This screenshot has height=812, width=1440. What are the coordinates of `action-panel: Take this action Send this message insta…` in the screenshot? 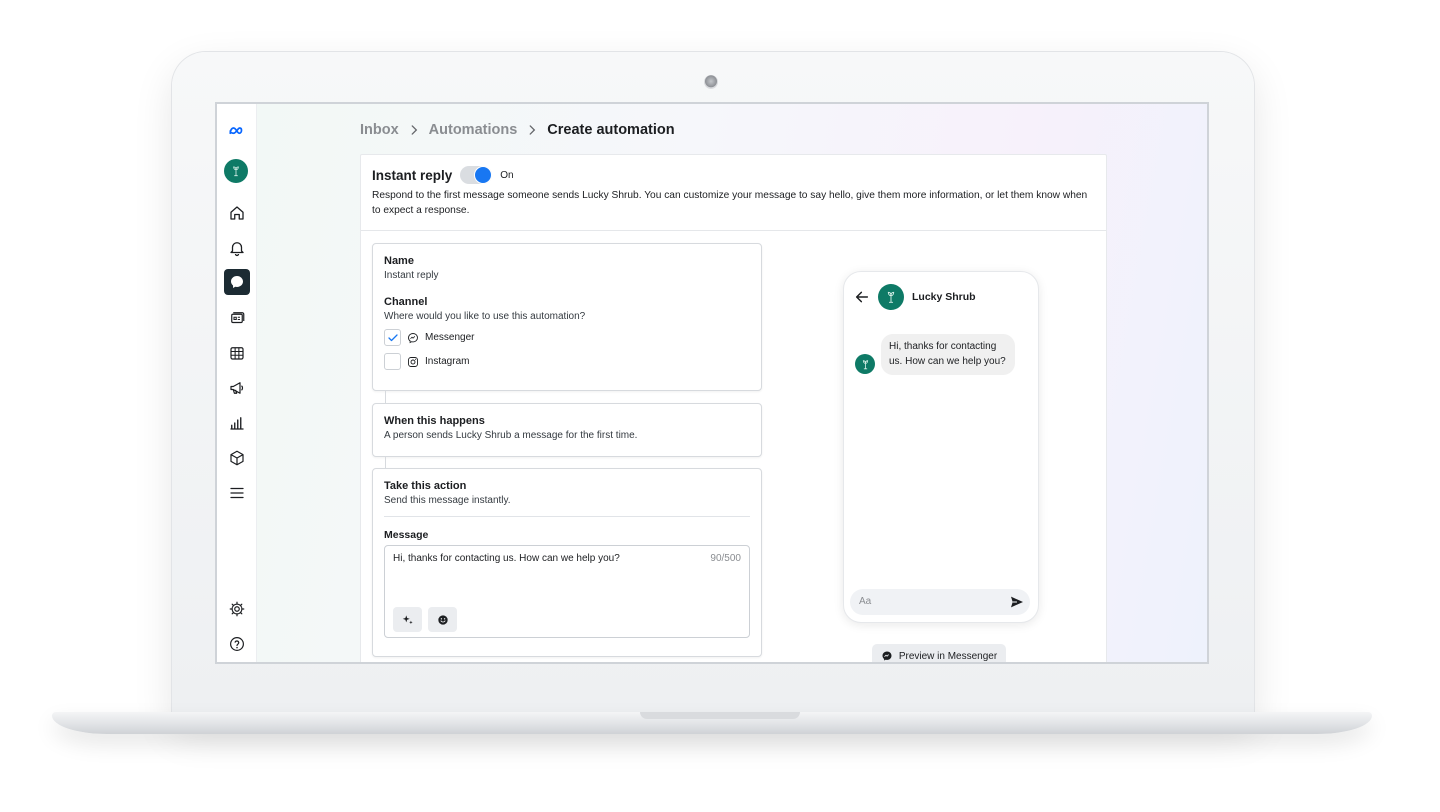 It's located at (567, 562).